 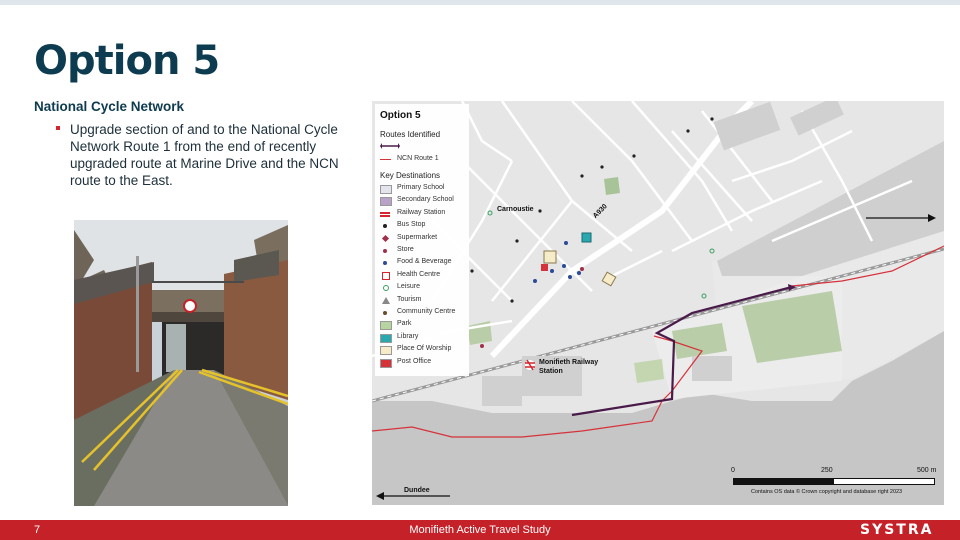 What do you see at coordinates (417, 237) in the screenshot?
I see `legend-item-label: Supermarket` at bounding box center [417, 237].